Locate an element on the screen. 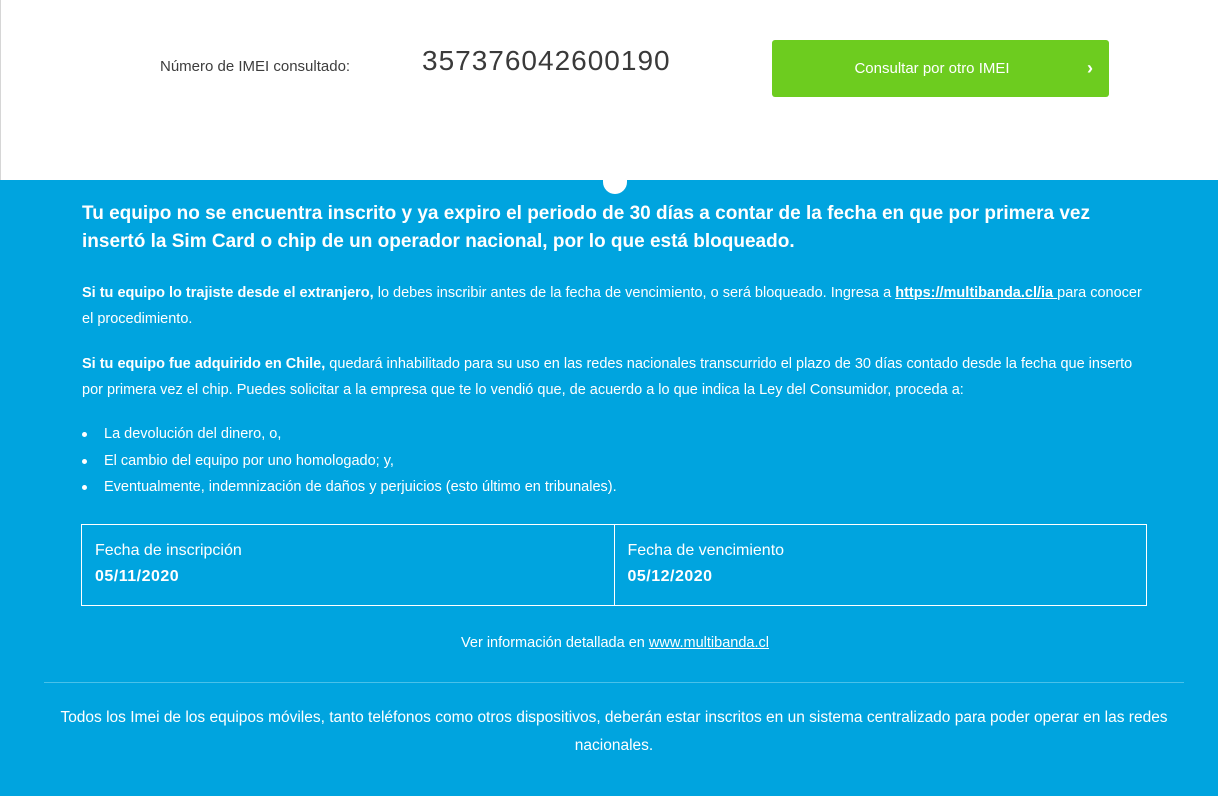  multibanda-ia-link: https://multibanda.cl/ia is located at coordinates (976, 293).